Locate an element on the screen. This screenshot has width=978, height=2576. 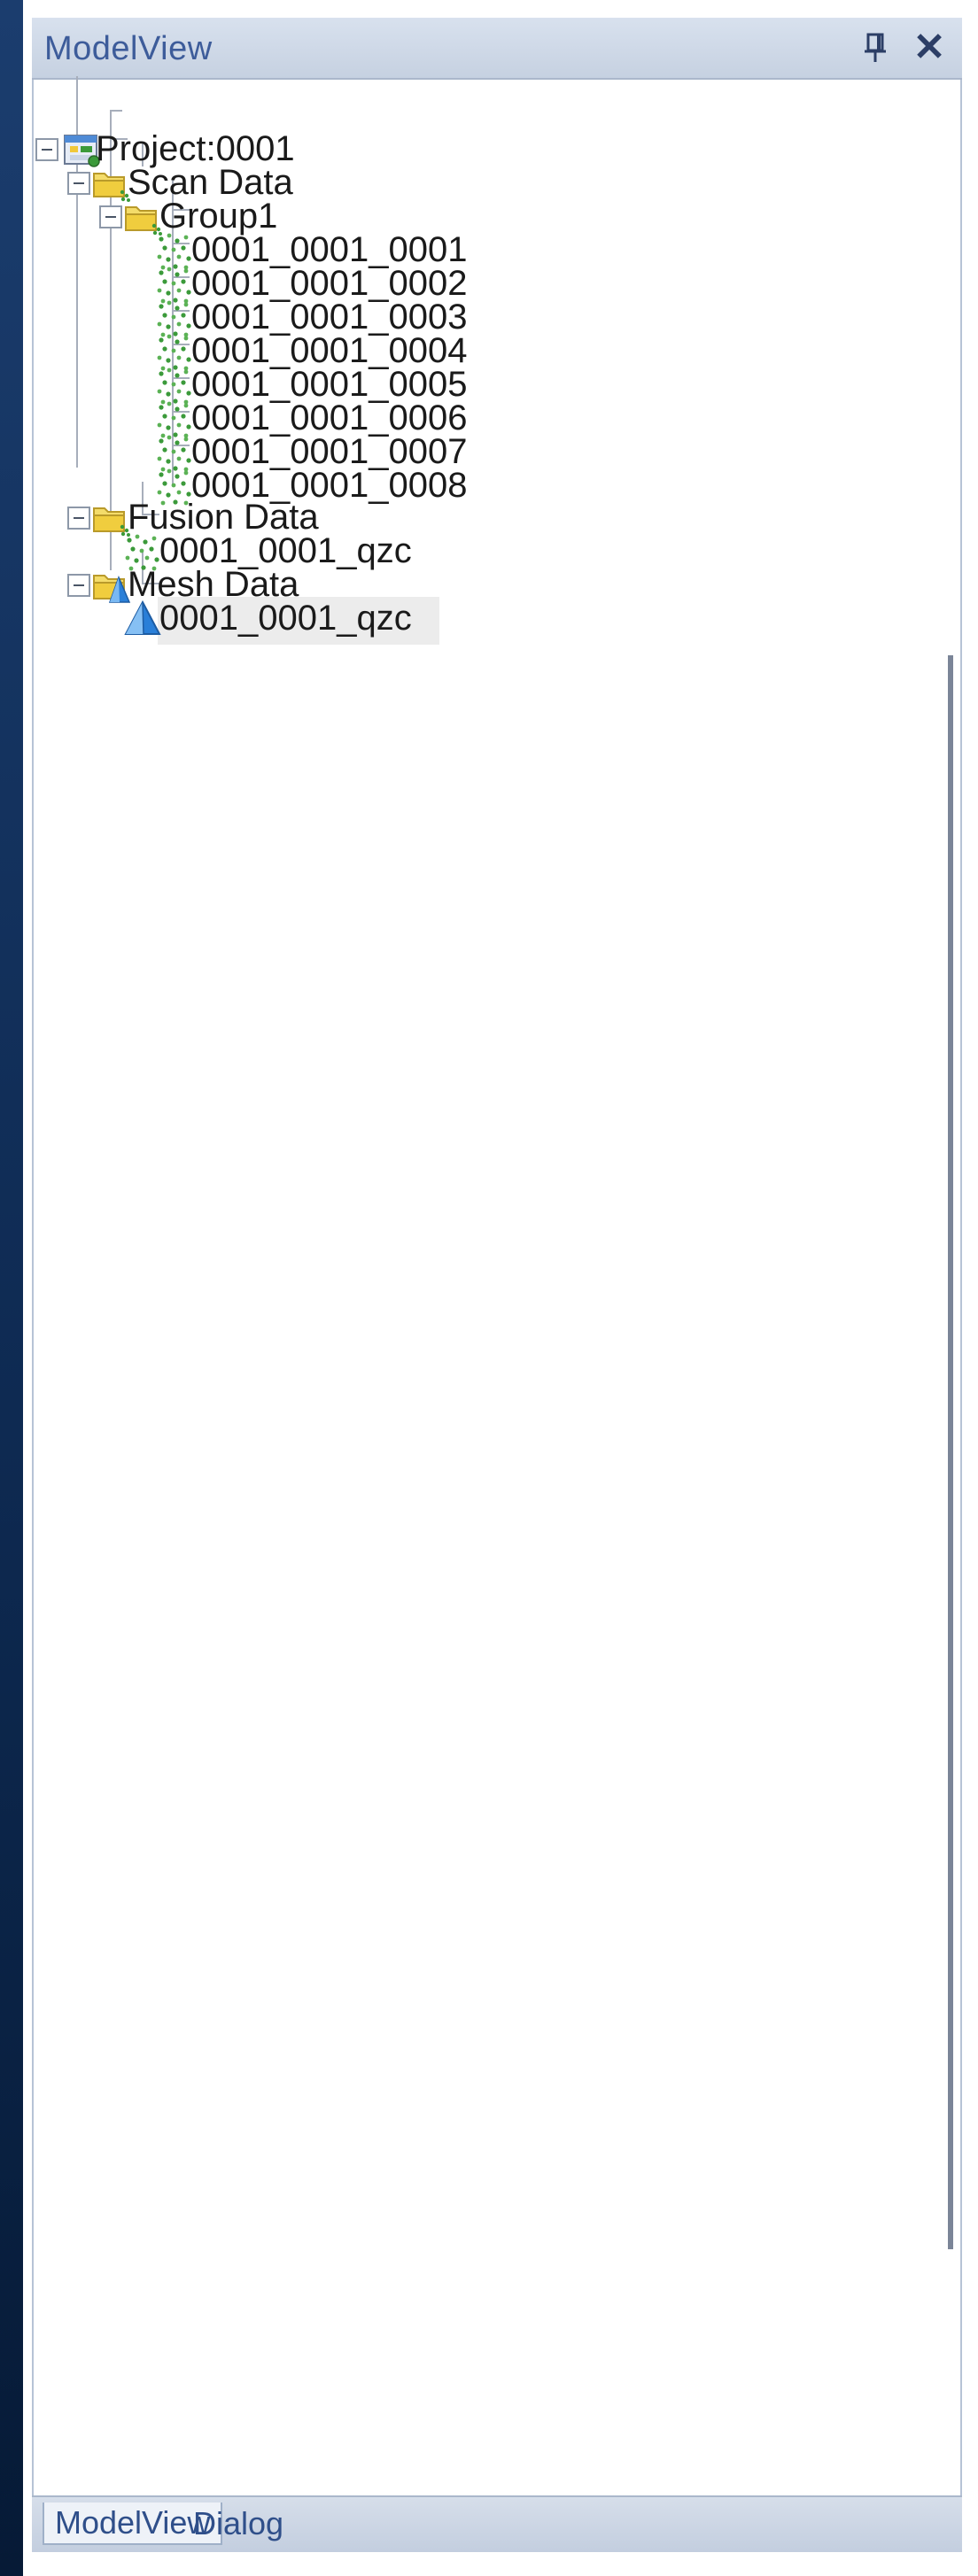
left-window-edge is located at coordinates (11, 1288).